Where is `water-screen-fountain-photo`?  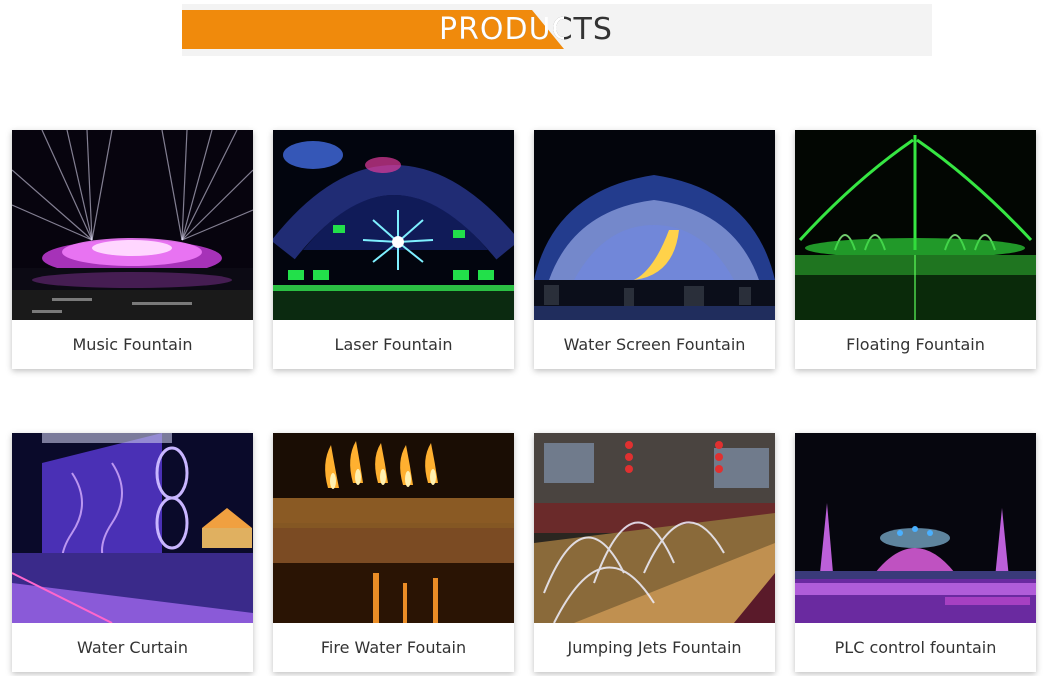 water-screen-fountain-photo is located at coordinates (654, 225).